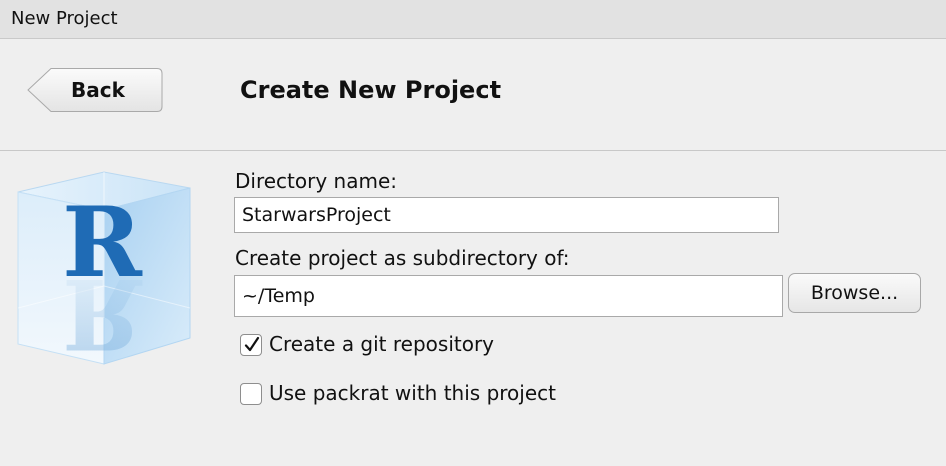  Describe the element at coordinates (102, 312) in the screenshot. I see `logo-letter-reflection: R` at that location.